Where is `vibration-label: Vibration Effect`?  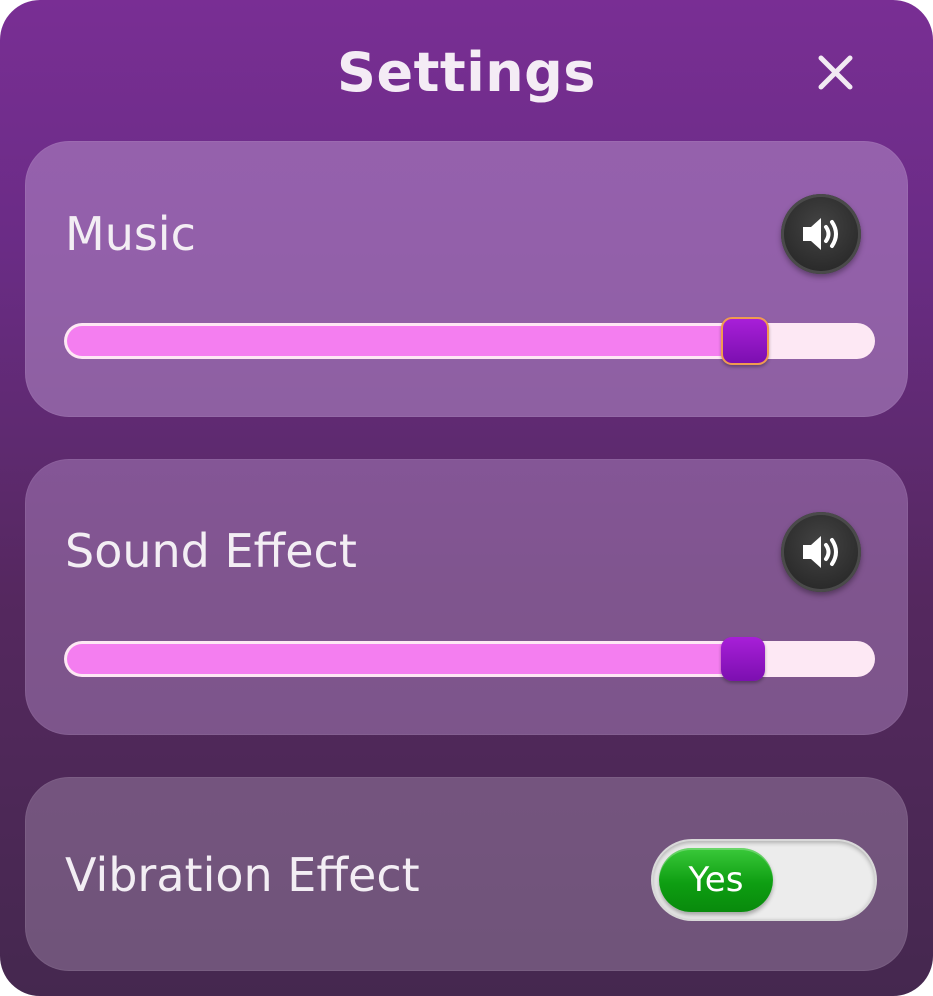 vibration-label: Vibration Effect is located at coordinates (242, 875).